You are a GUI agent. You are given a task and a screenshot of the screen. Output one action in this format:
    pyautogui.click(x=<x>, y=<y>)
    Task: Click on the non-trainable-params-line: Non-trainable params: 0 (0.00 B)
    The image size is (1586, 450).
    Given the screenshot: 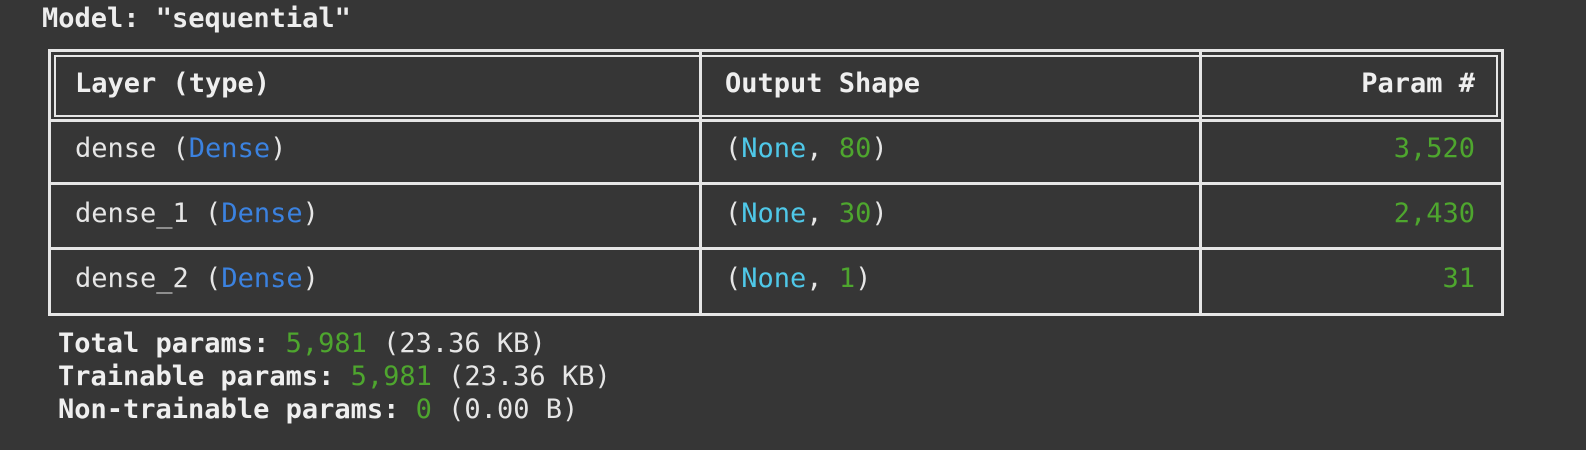 What is the action you would take?
    pyautogui.click(x=318, y=409)
    